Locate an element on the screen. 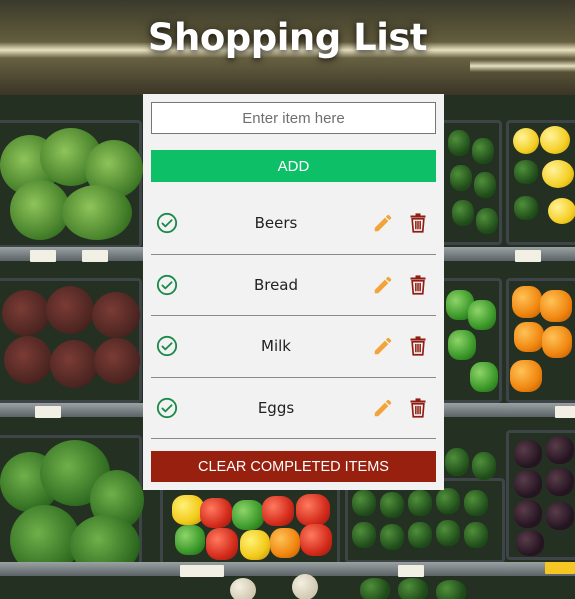 Image resolution: width=575 pixels, height=599 pixels. list-item: Milk is located at coordinates (293, 347).